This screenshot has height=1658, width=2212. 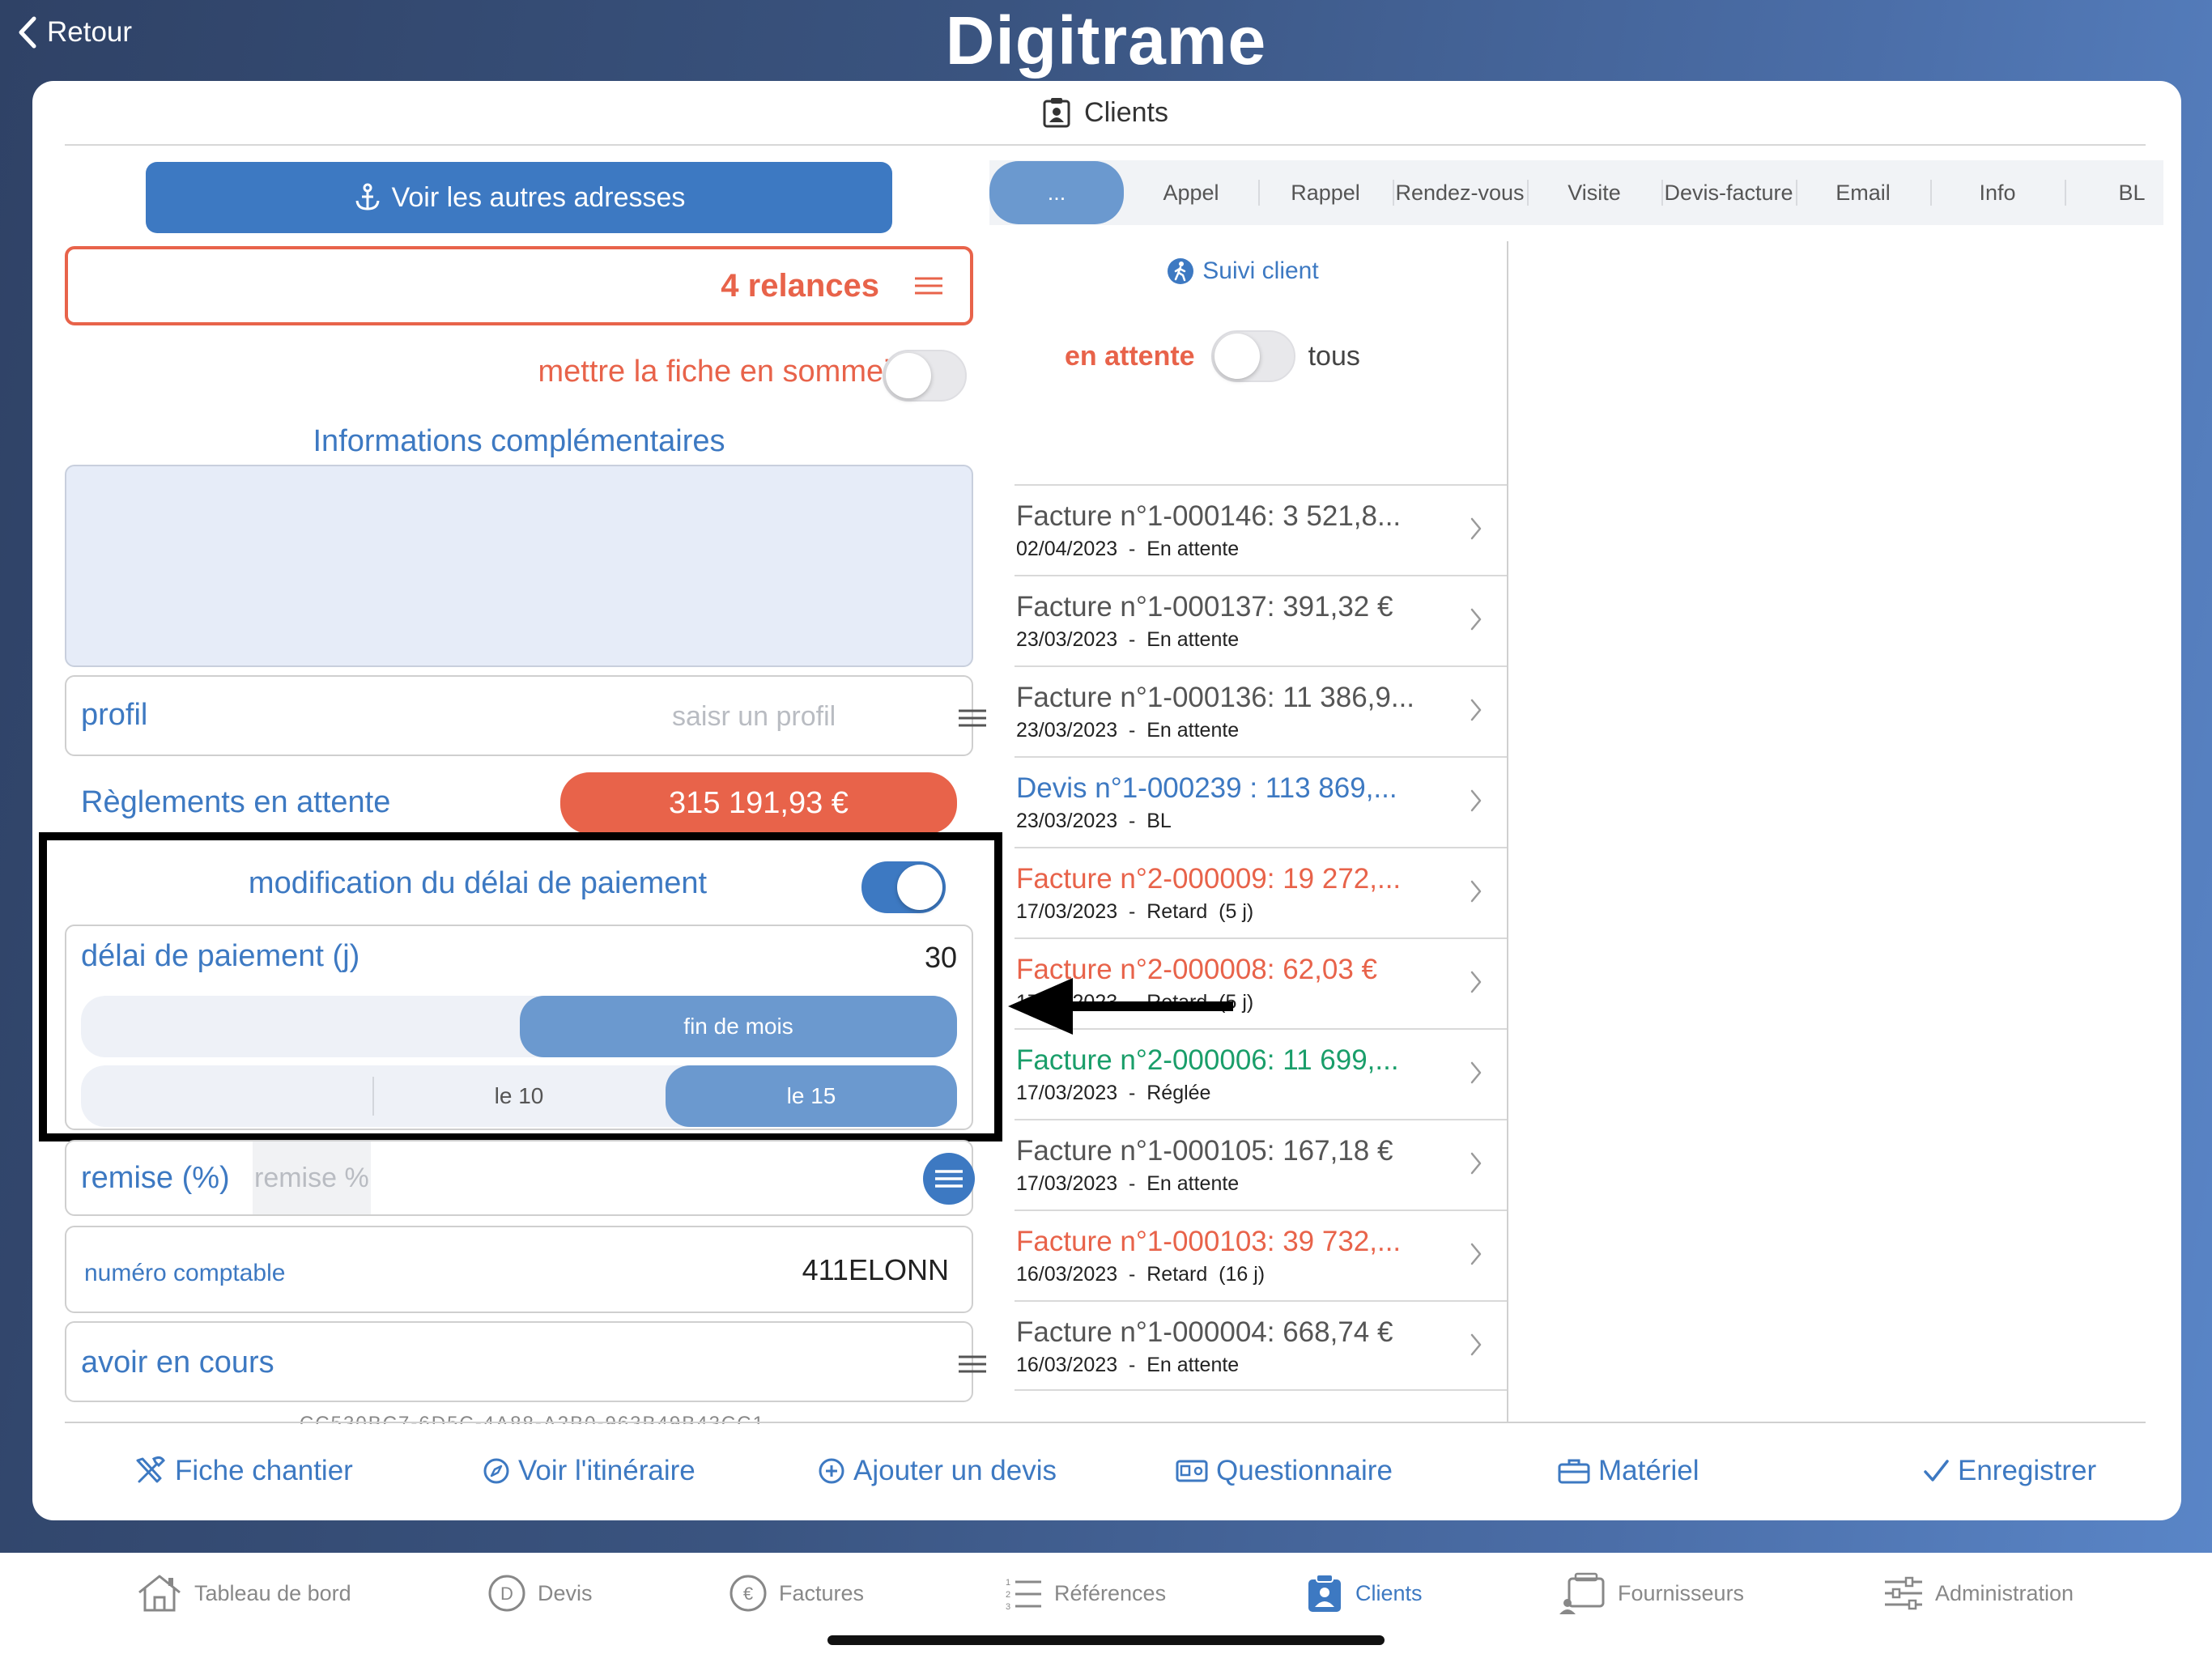 What do you see at coordinates (1285, 1471) in the screenshot?
I see `questionnaire-button: Questionnaire` at bounding box center [1285, 1471].